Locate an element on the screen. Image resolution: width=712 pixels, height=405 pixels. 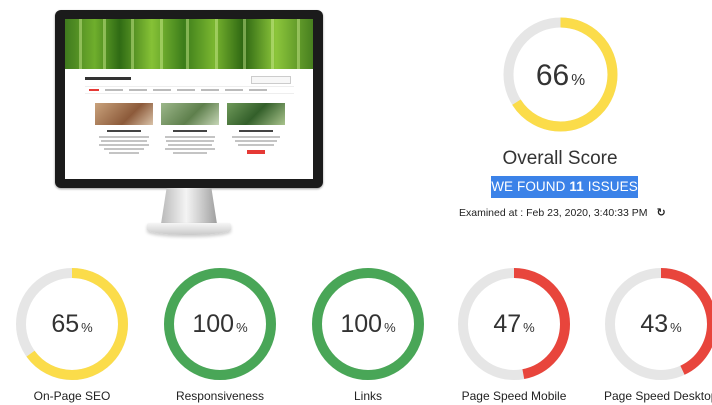
overall-score-number: 66 is located at coordinates (552, 75).